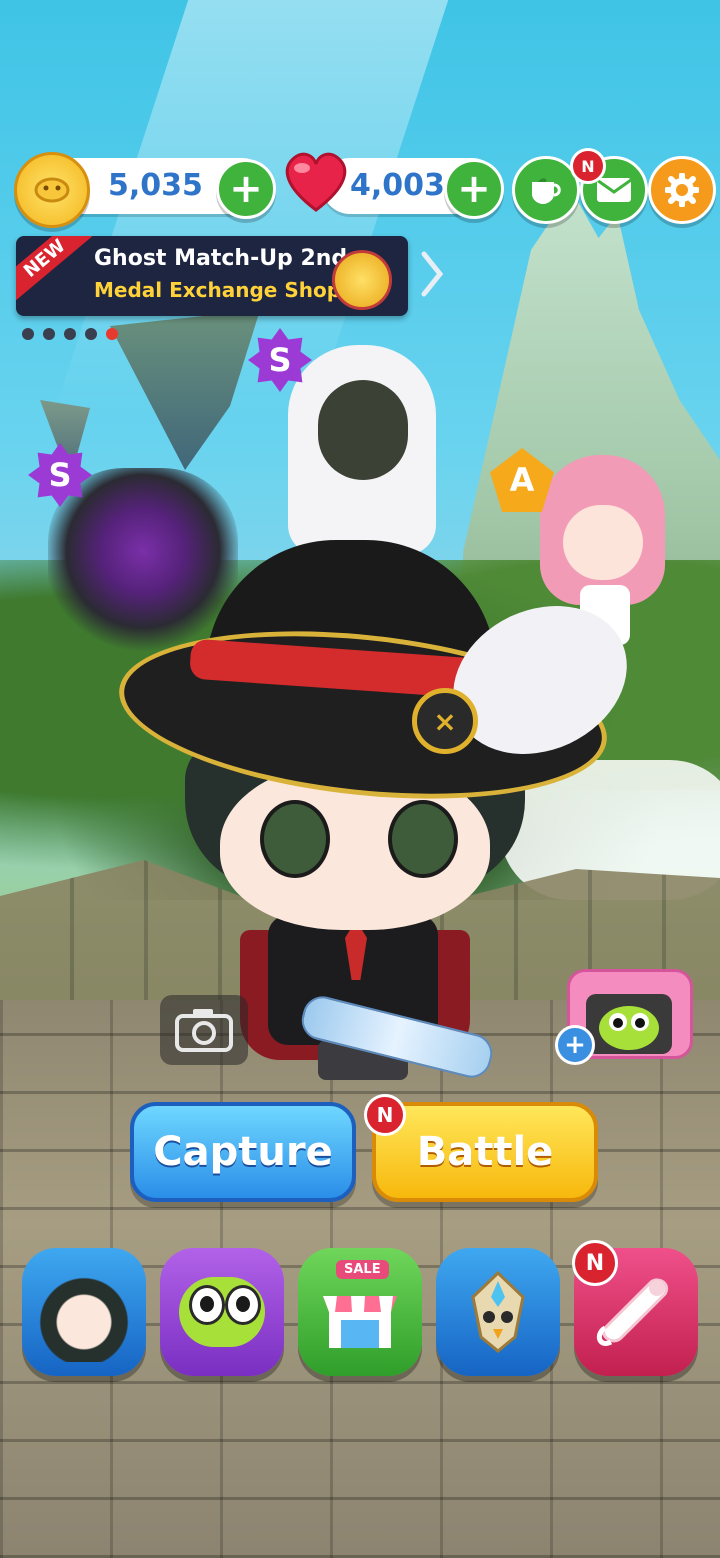  I want to click on battle-new-badge: N, so click(385, 1115).